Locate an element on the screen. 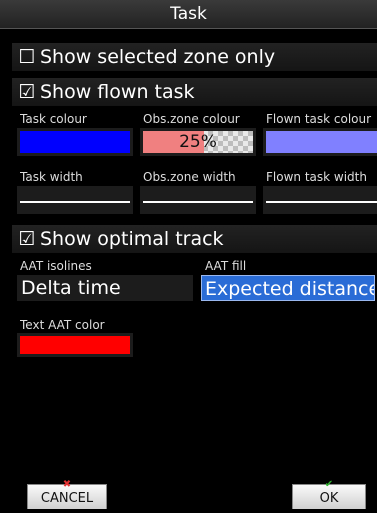 This screenshot has width=377, height=513. task-width-line is located at coordinates (75, 202).